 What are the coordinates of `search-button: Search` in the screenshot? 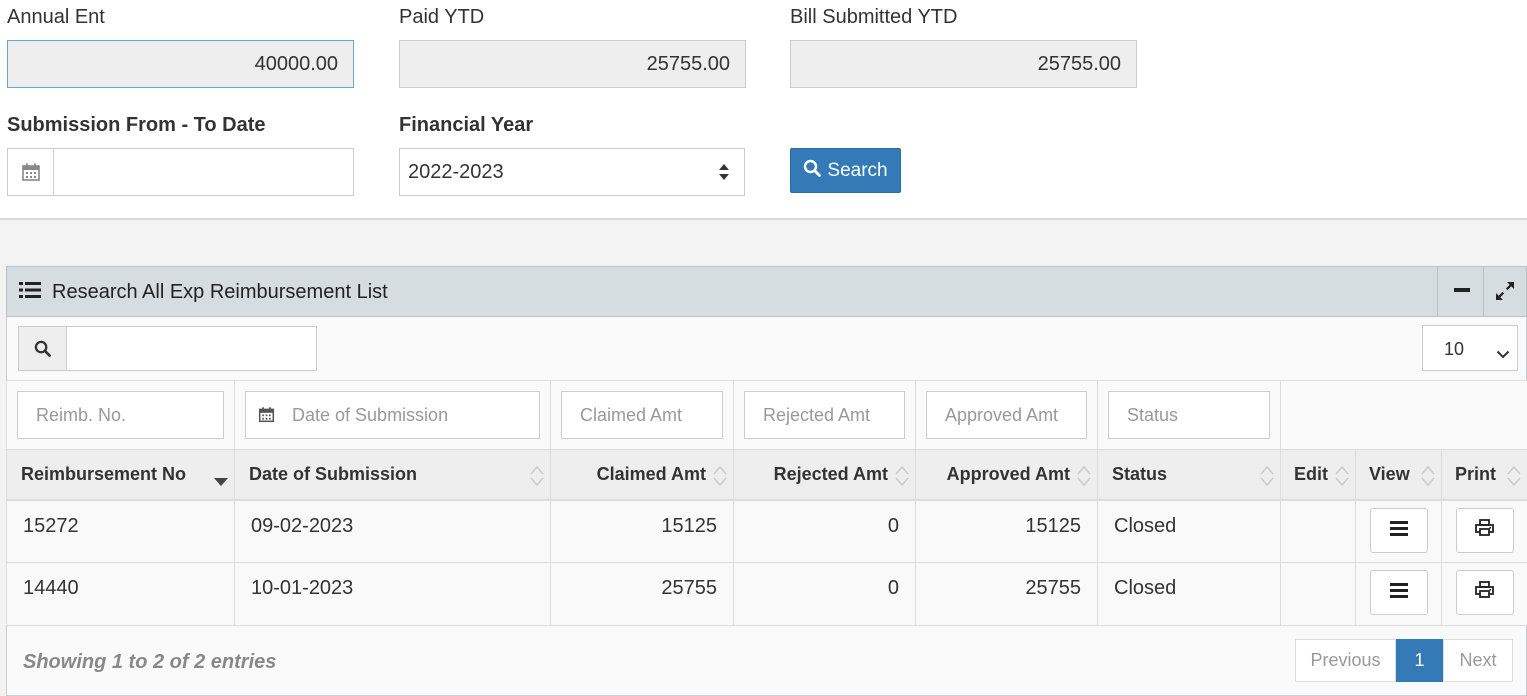 It's located at (845, 170).